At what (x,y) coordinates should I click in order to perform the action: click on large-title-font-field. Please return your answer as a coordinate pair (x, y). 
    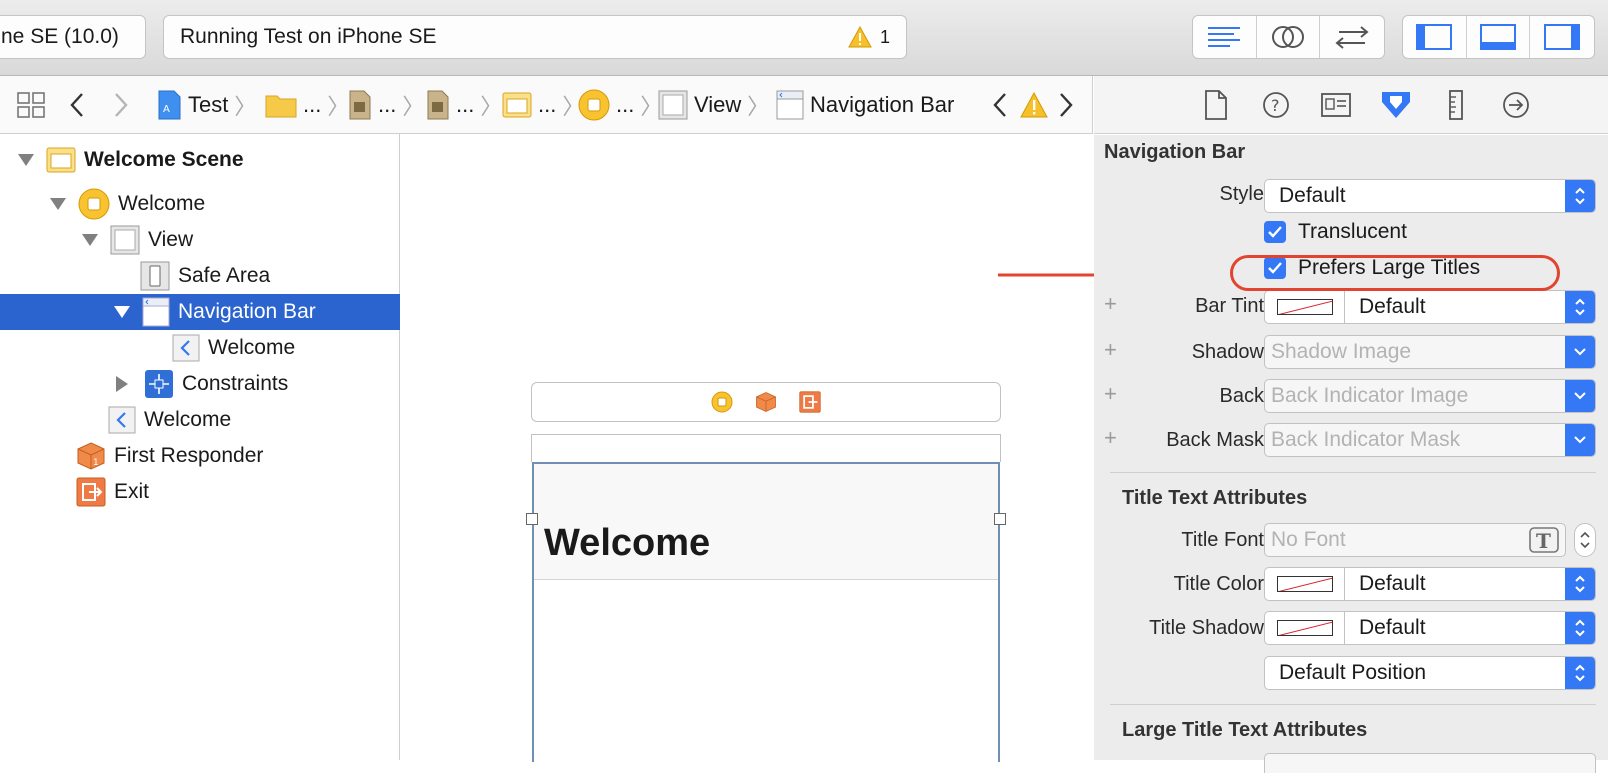
    Looking at the image, I should click on (1430, 763).